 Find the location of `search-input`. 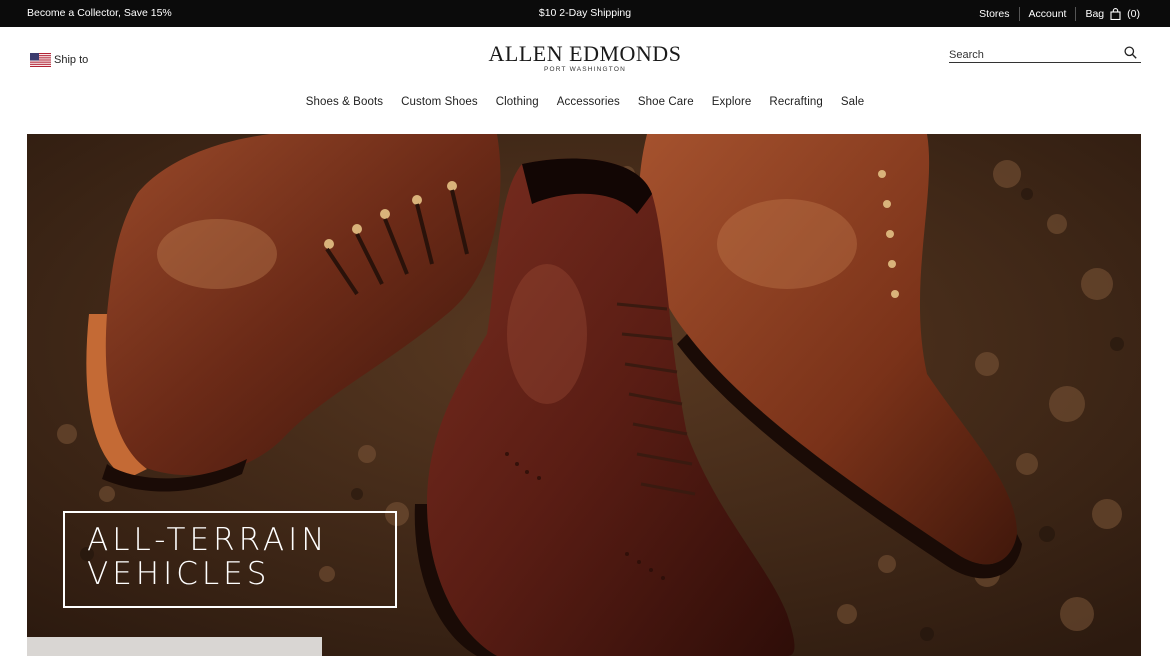

search-input is located at coordinates (1034, 55).